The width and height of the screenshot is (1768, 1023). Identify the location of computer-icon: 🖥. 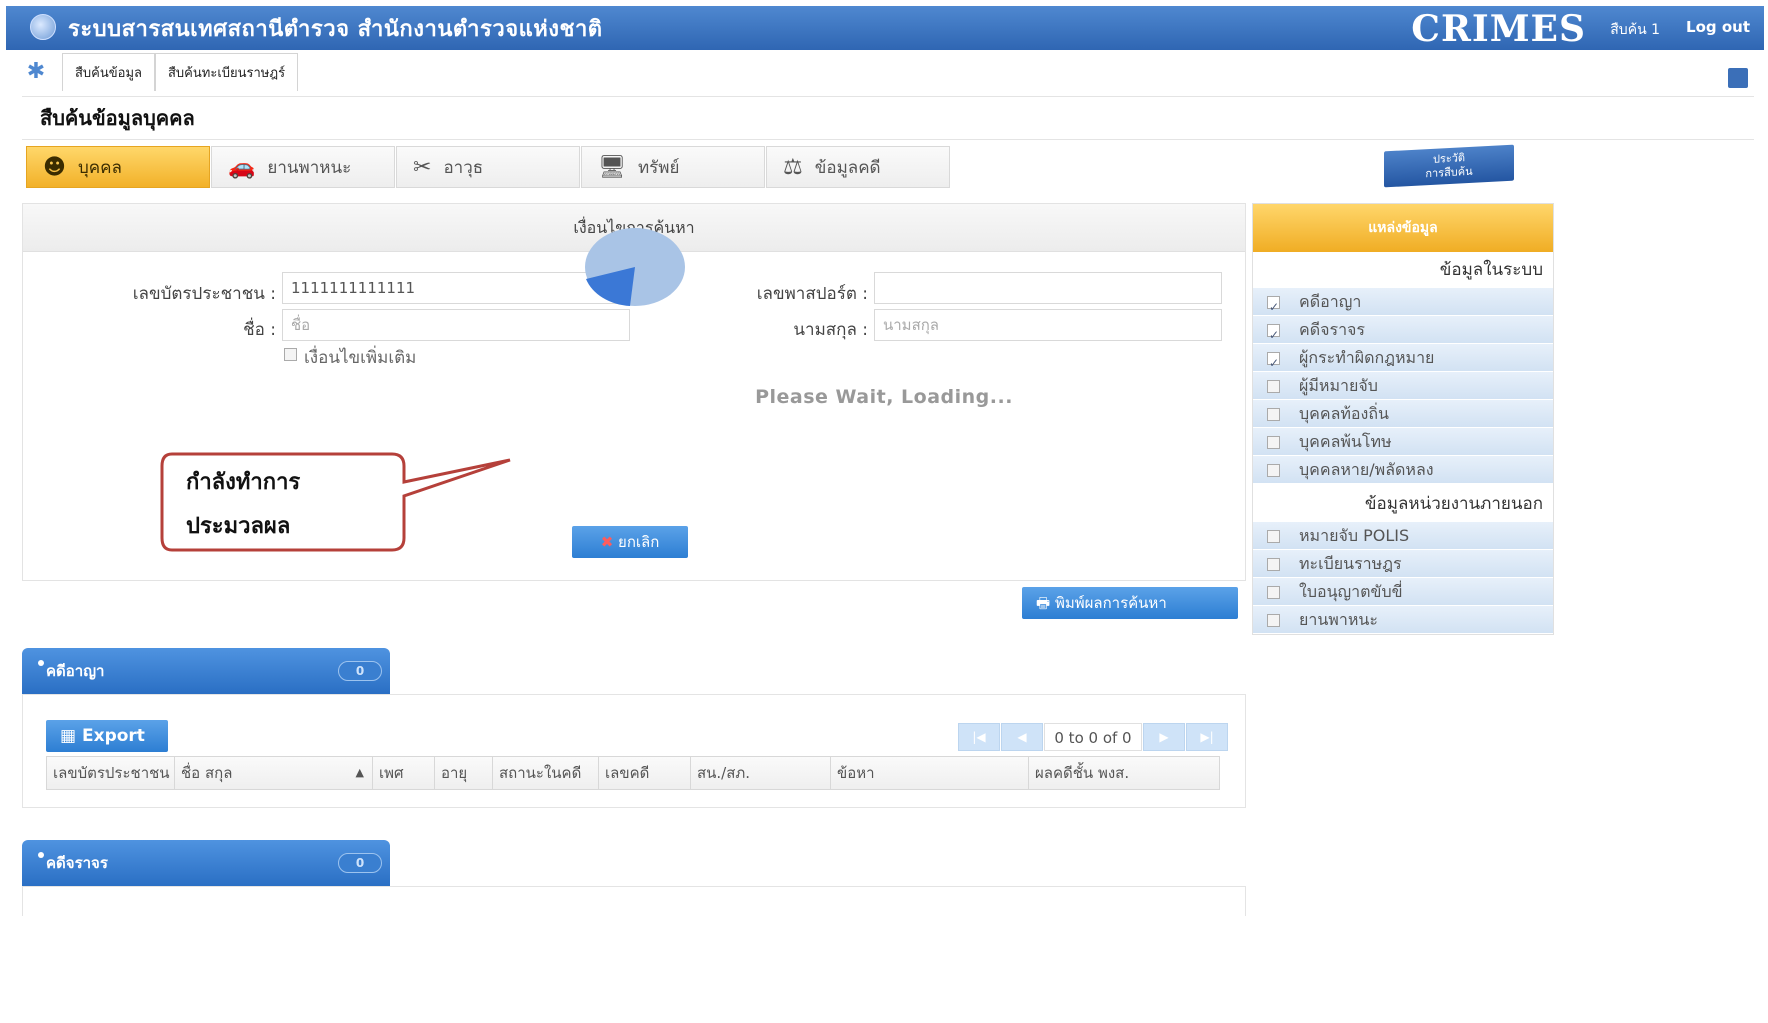
(612, 167).